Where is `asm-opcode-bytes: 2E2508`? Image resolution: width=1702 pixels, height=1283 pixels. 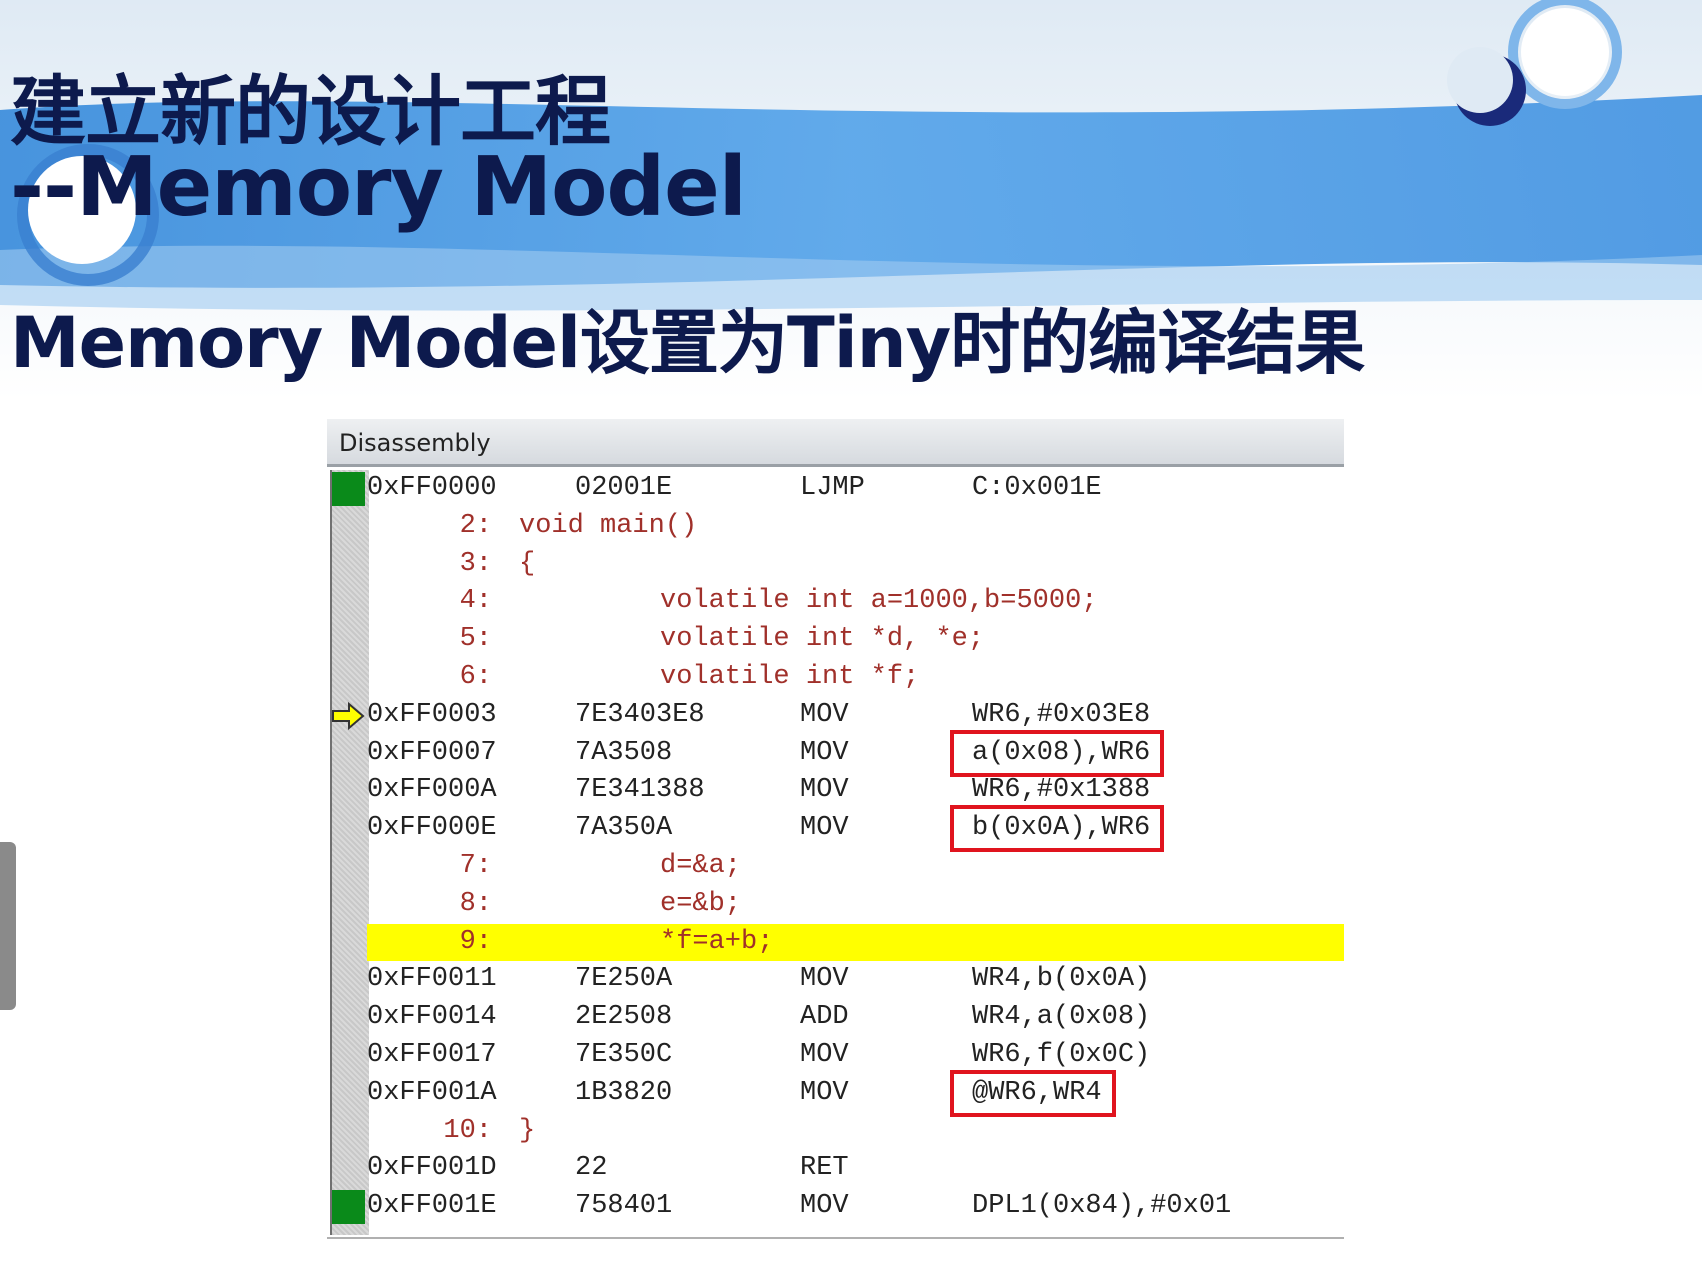
asm-opcode-bytes: 2E2508 is located at coordinates (624, 1017).